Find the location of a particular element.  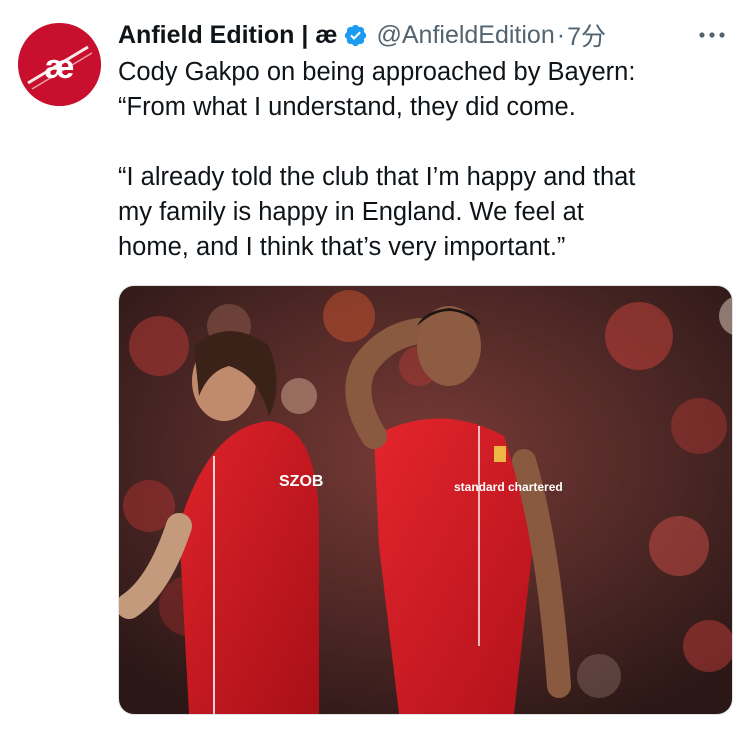

tweet-line: “From what I understand, they did come. is located at coordinates (347, 107).